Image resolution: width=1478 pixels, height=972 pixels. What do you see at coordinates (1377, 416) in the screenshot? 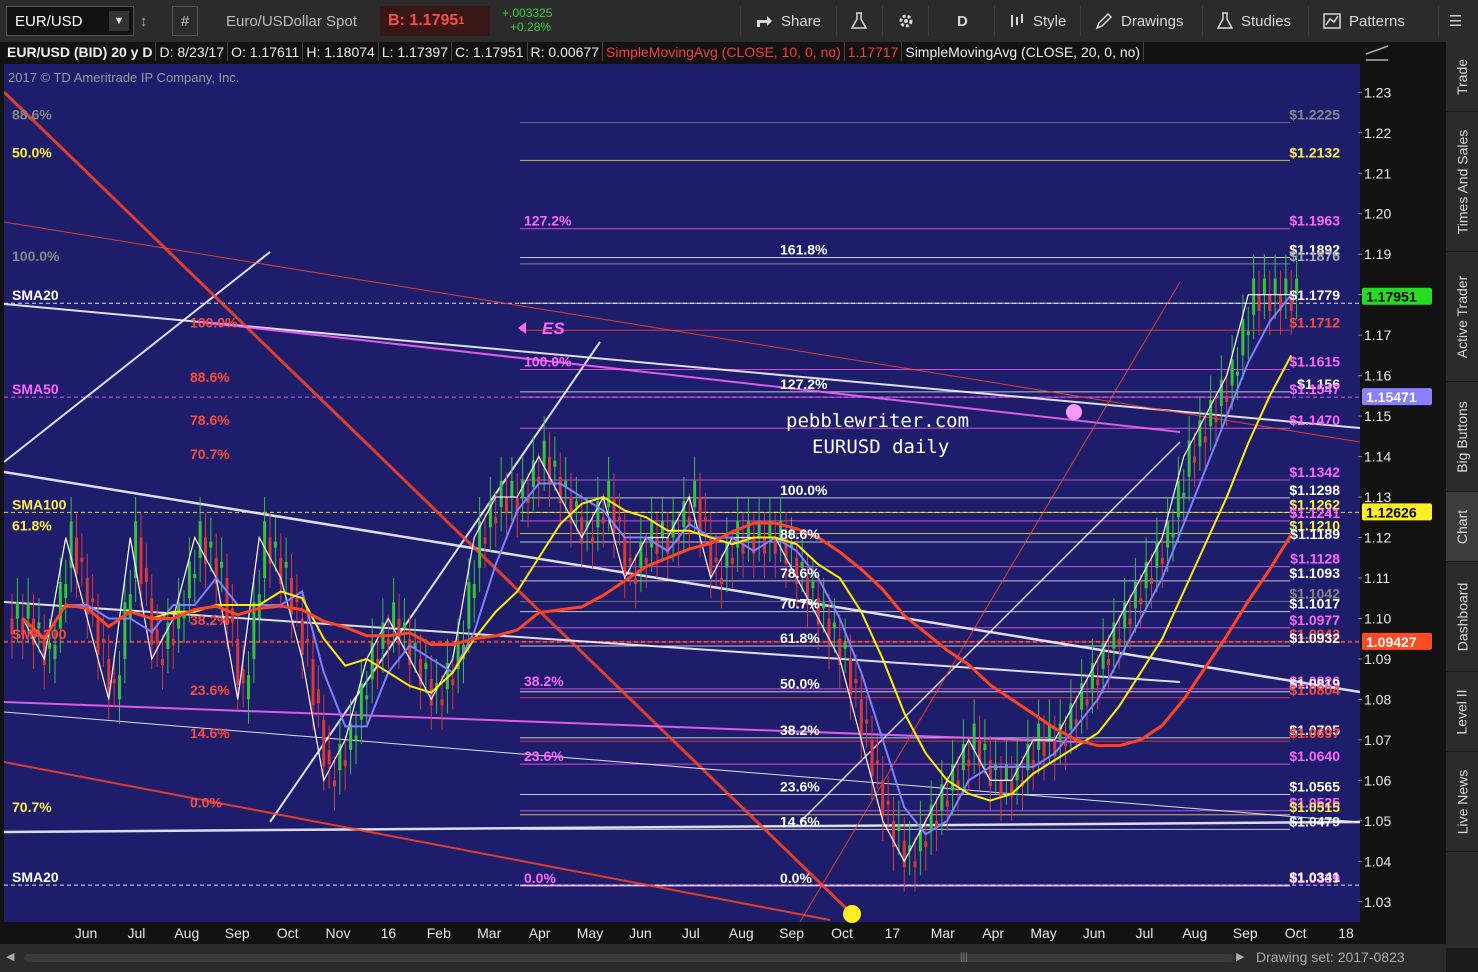
I see `y-tick-label: 1.15` at bounding box center [1377, 416].